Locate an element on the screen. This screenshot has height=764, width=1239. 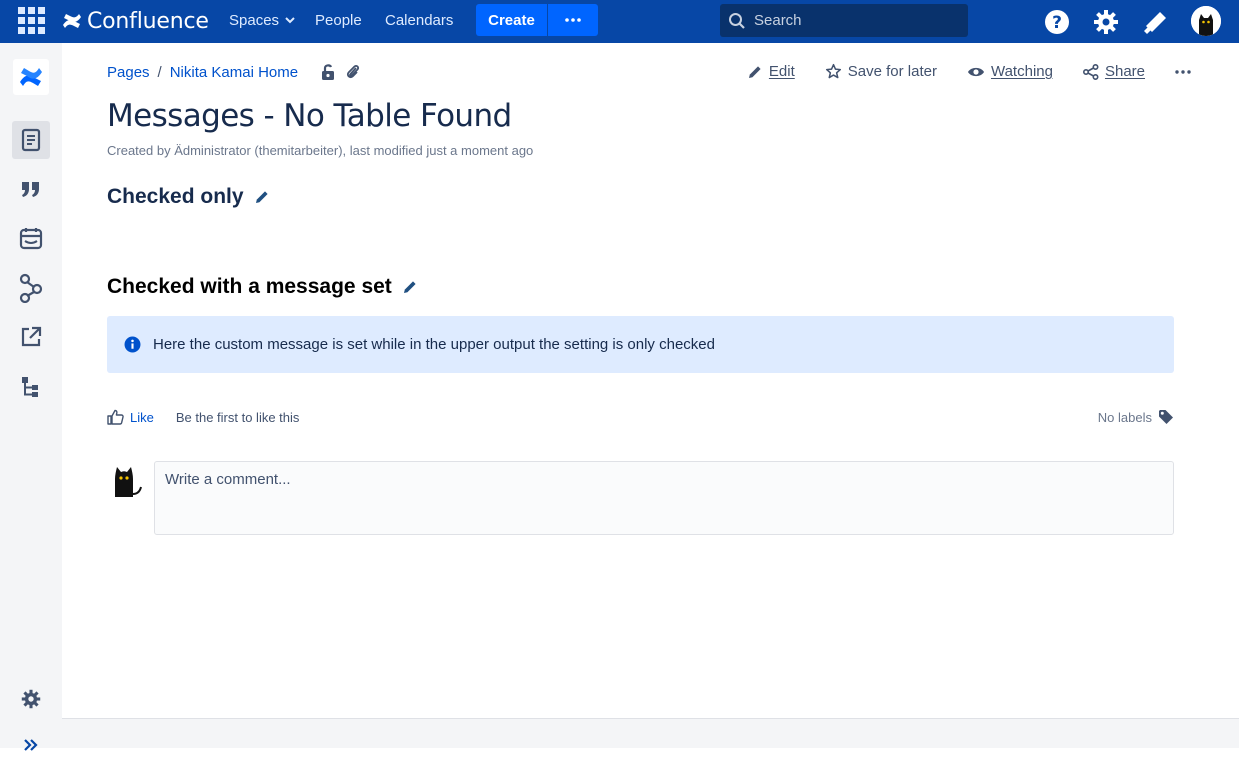
confluence-logo-icon is located at coordinates (72, 21).